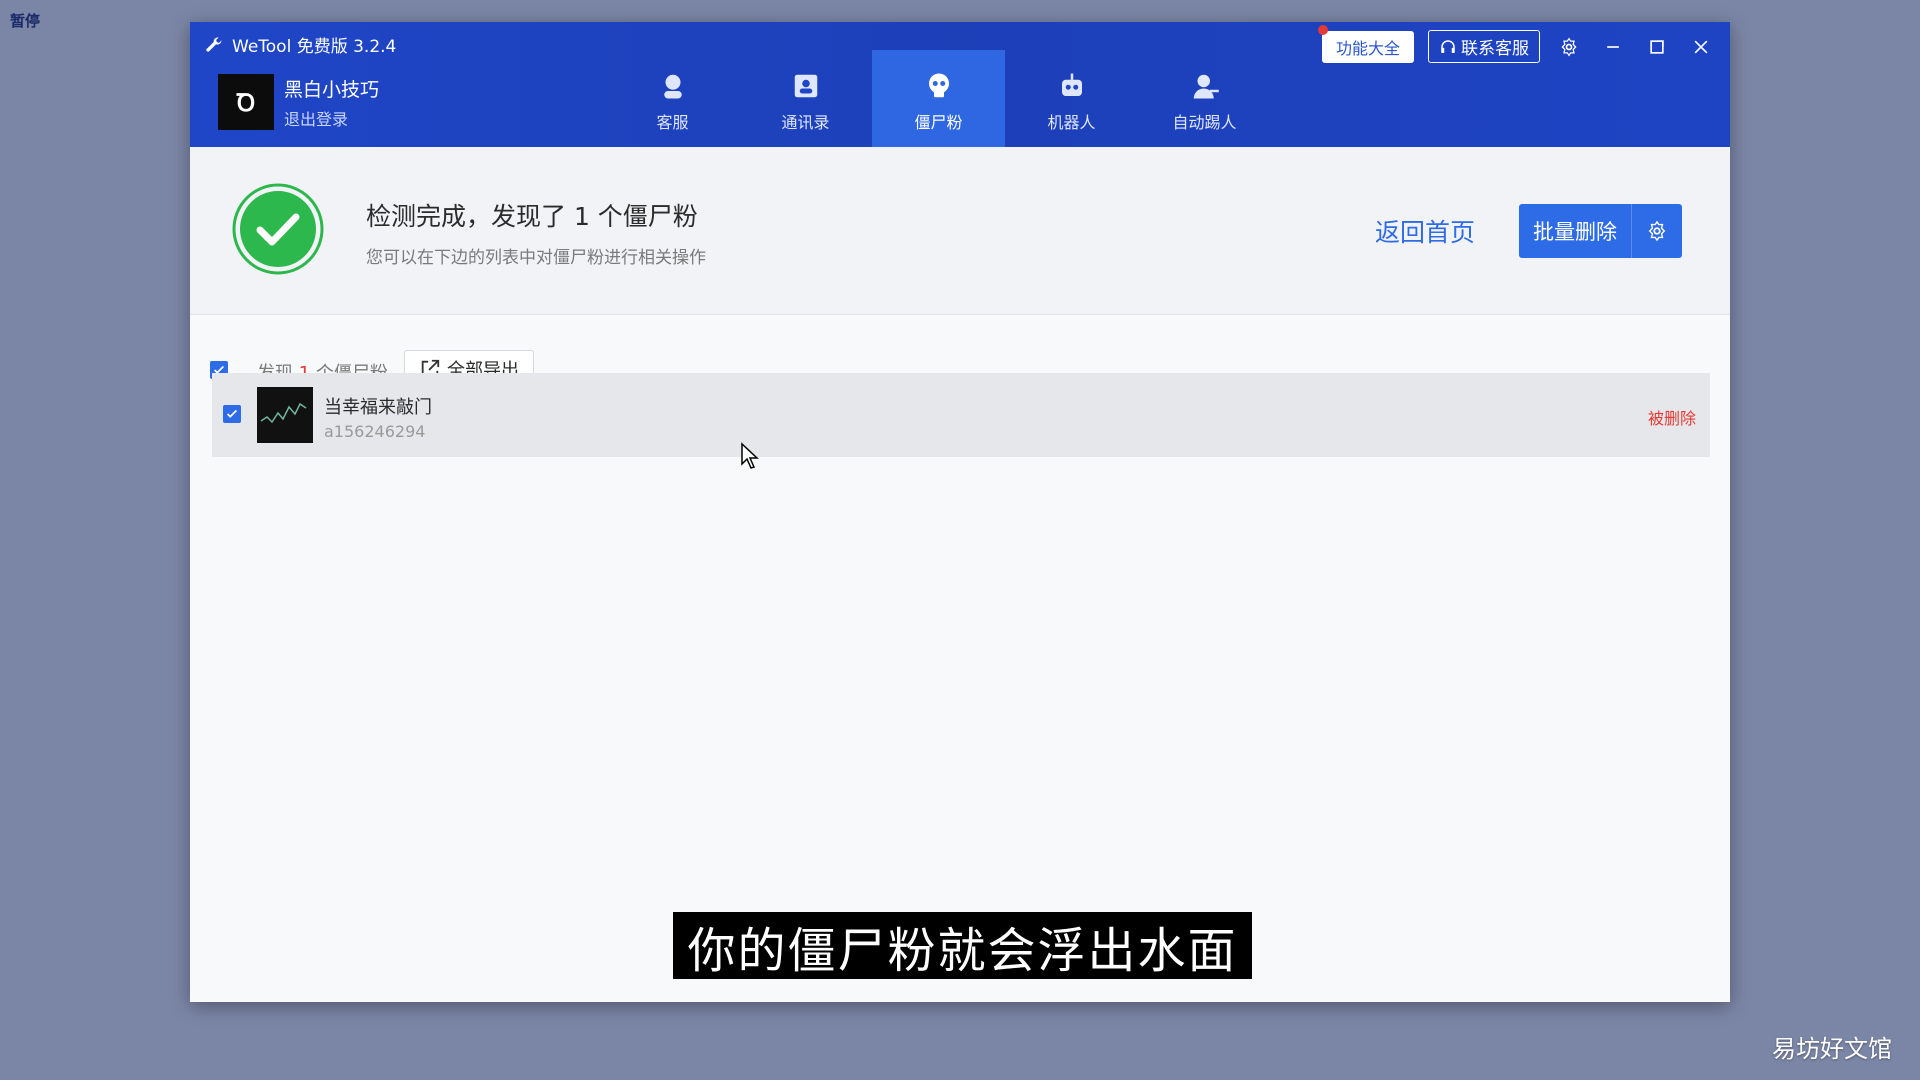  I want to click on watermark: 易坊好文馆, so click(1832, 1049).